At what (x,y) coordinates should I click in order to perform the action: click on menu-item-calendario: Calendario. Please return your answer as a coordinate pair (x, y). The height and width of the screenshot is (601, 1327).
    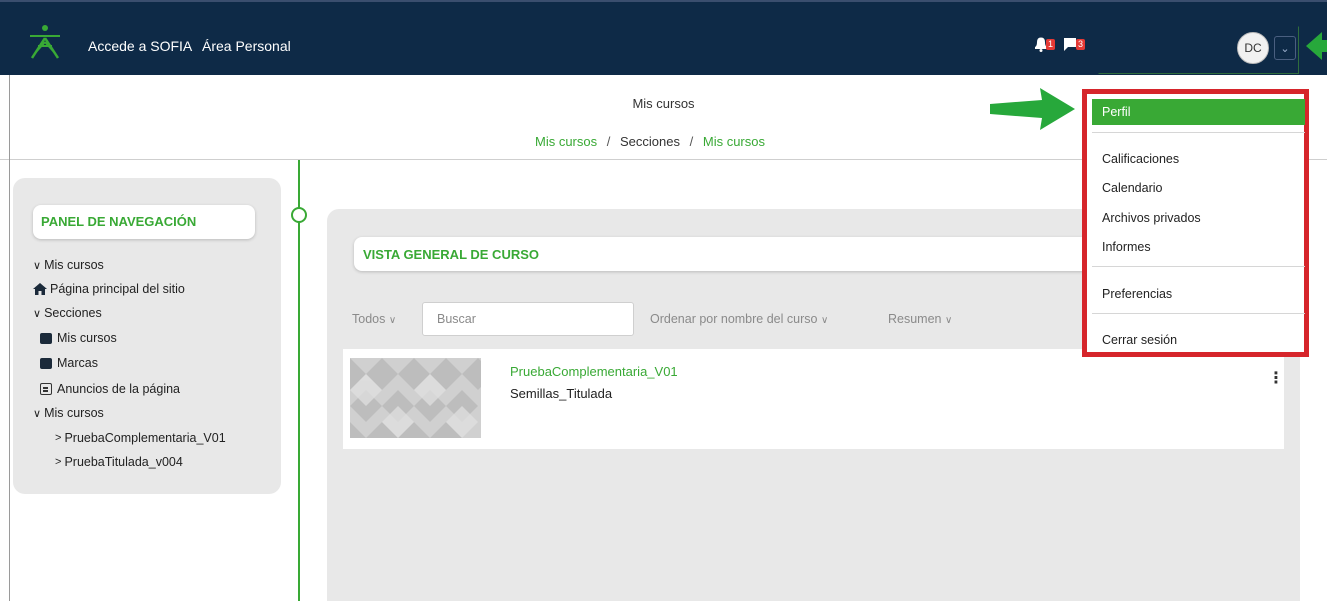
    Looking at the image, I should click on (1132, 188).